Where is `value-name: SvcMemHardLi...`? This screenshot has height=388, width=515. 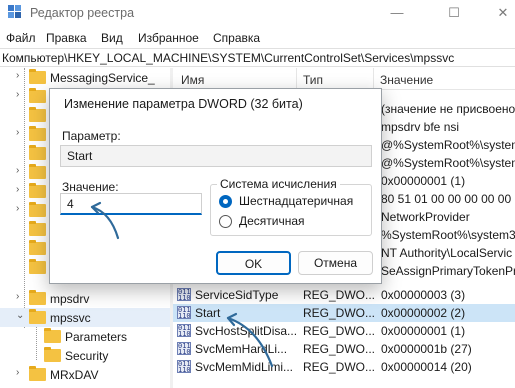
value-name: SvcMemHardLi... is located at coordinates (241, 349).